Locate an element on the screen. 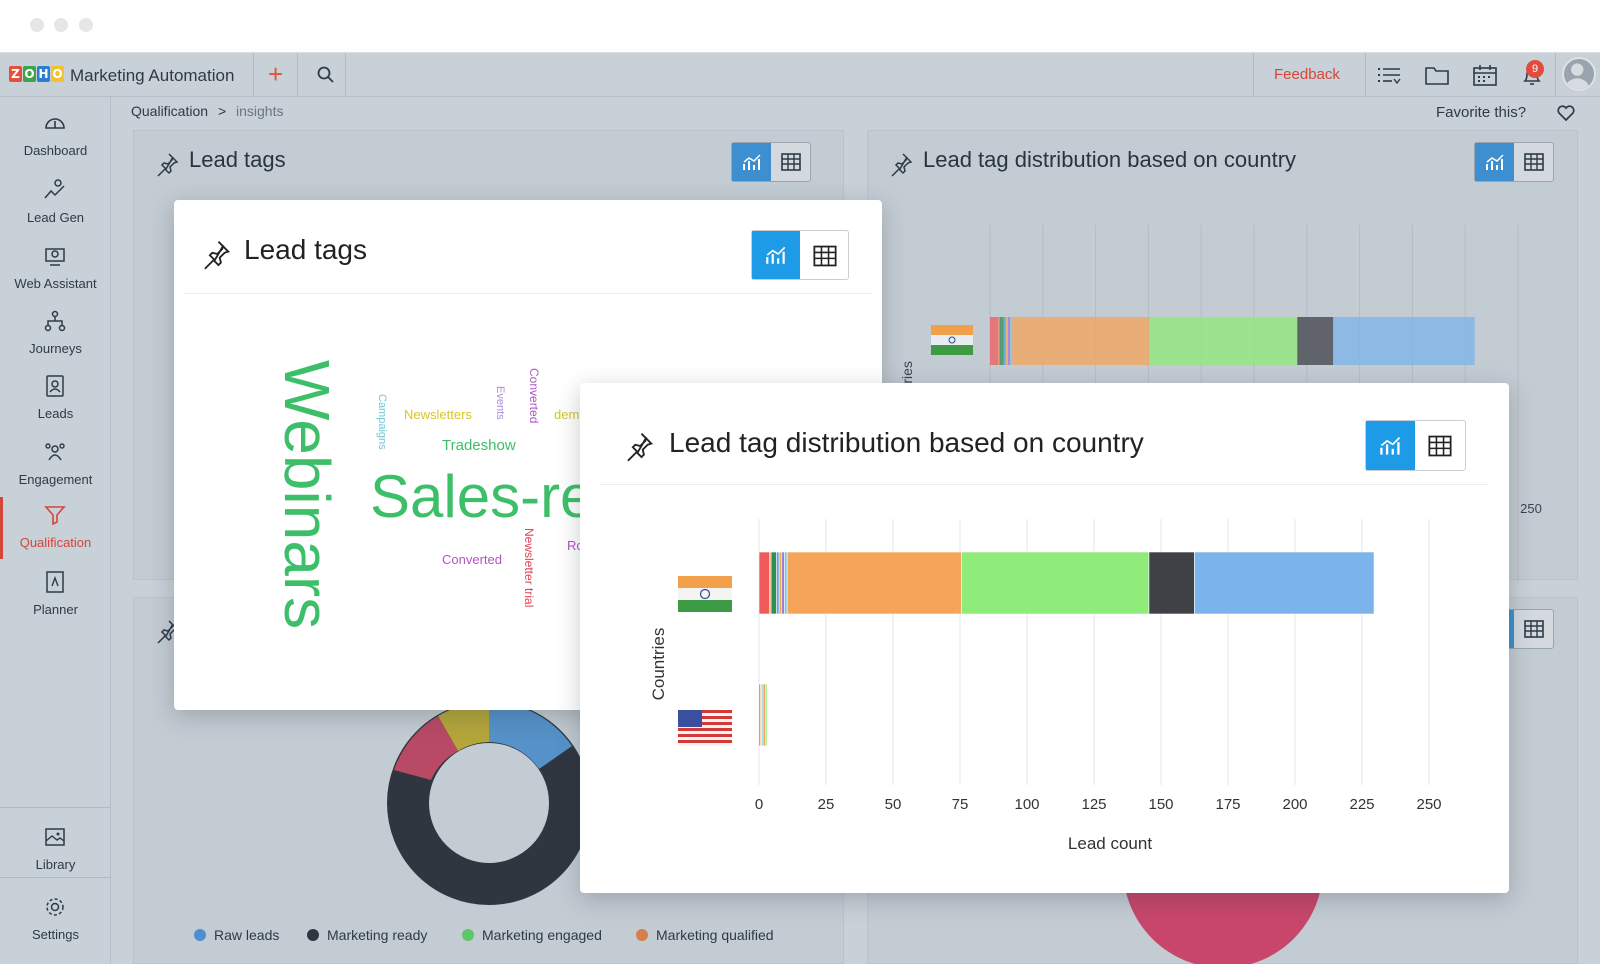 The height and width of the screenshot is (964, 1600). sidebar-item-label: Leads is located at coordinates (55, 413).